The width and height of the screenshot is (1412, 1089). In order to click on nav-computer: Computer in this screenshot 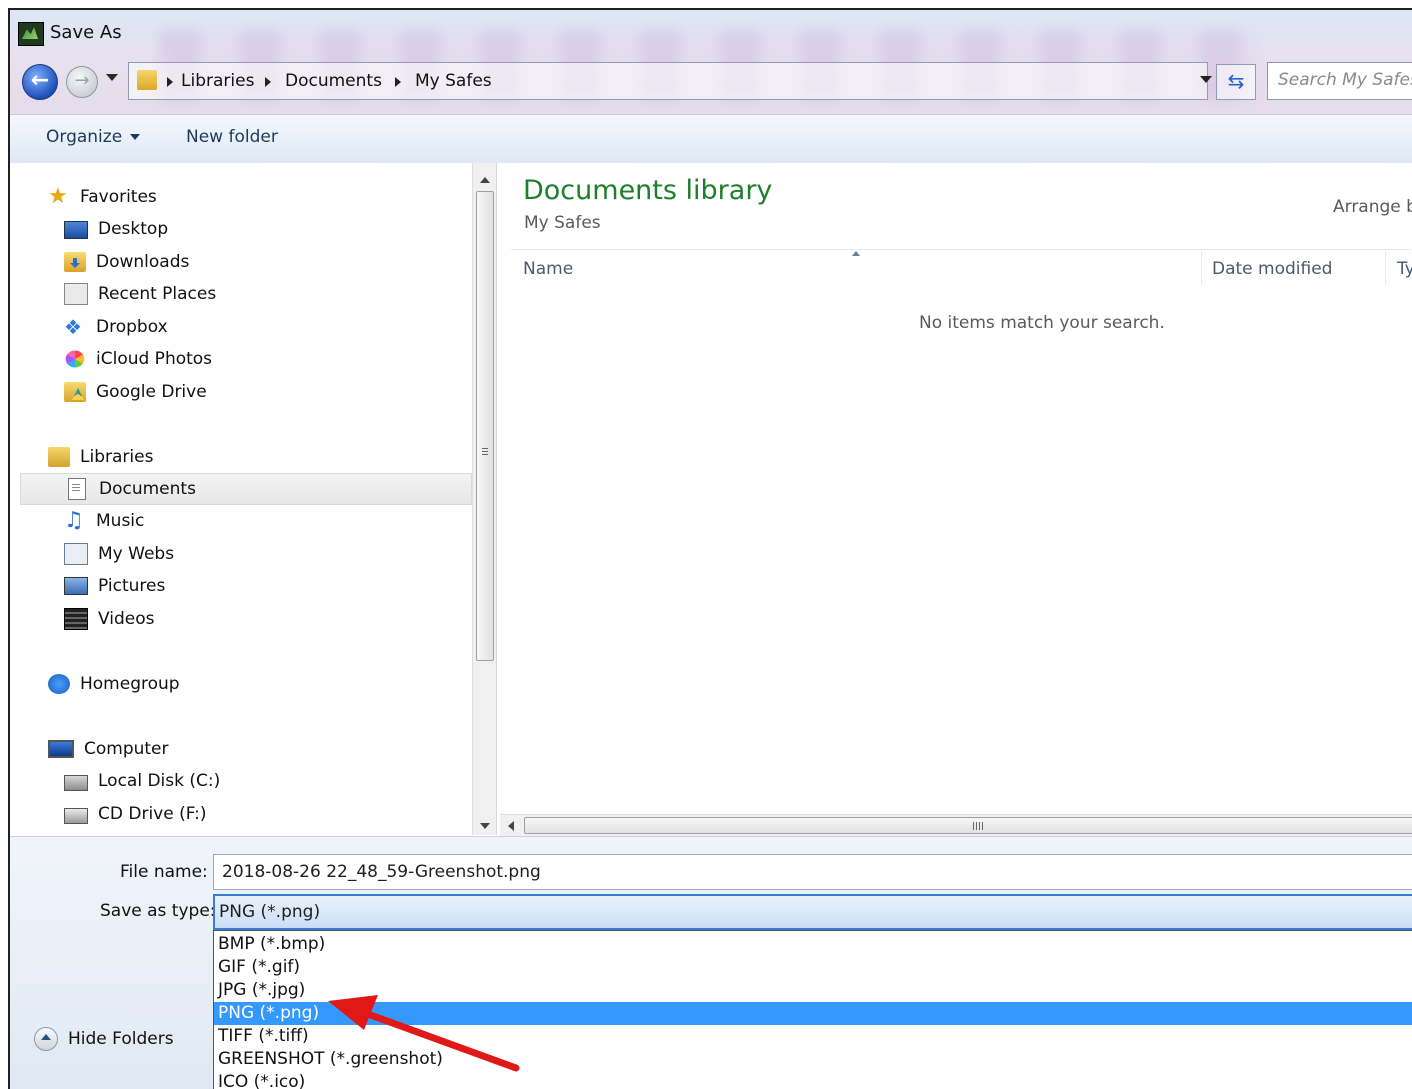, I will do `click(108, 749)`.